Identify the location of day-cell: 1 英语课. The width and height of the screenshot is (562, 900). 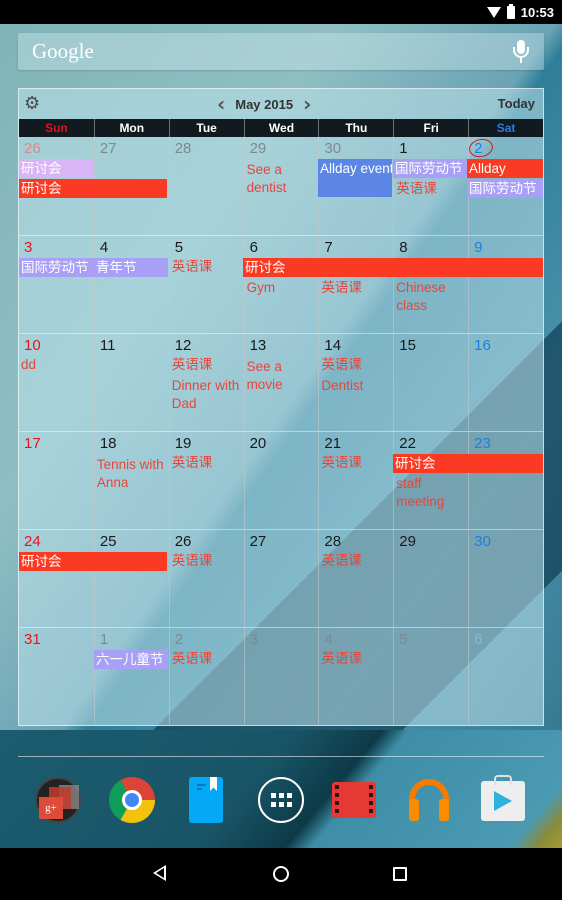
(430, 186).